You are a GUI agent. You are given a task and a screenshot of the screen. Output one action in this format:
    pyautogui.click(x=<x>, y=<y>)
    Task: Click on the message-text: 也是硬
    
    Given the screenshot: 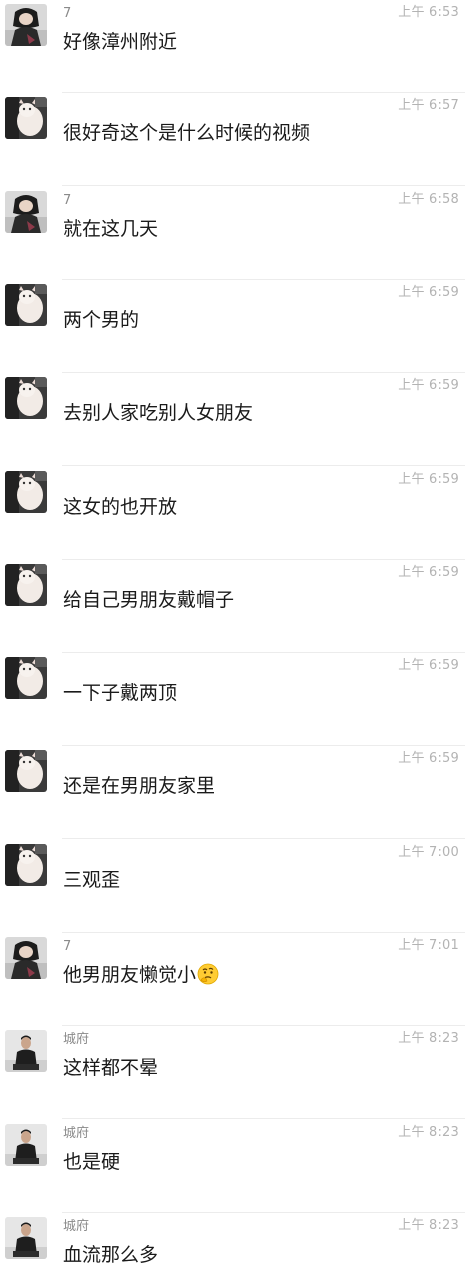 What is the action you would take?
    pyautogui.click(x=92, y=1162)
    